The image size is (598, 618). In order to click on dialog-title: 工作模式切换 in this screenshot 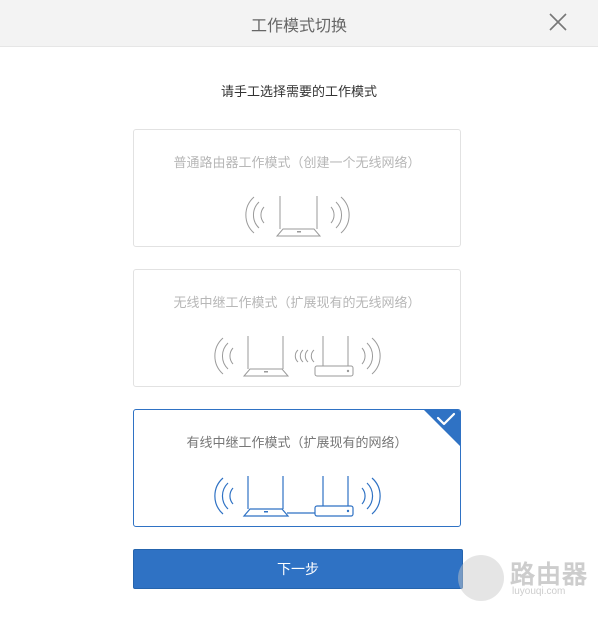, I will do `click(298, 26)`.